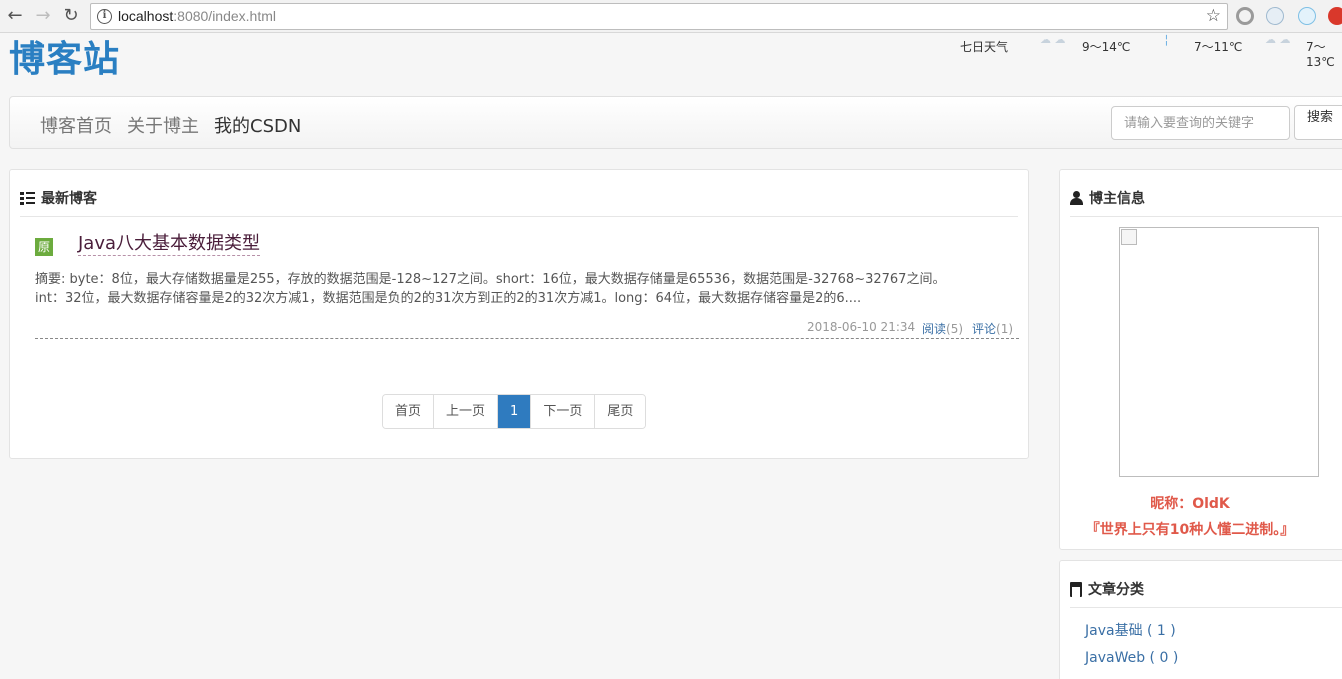  What do you see at coordinates (169, 244) in the screenshot?
I see `post-title-link: Java八大基本数据类型` at bounding box center [169, 244].